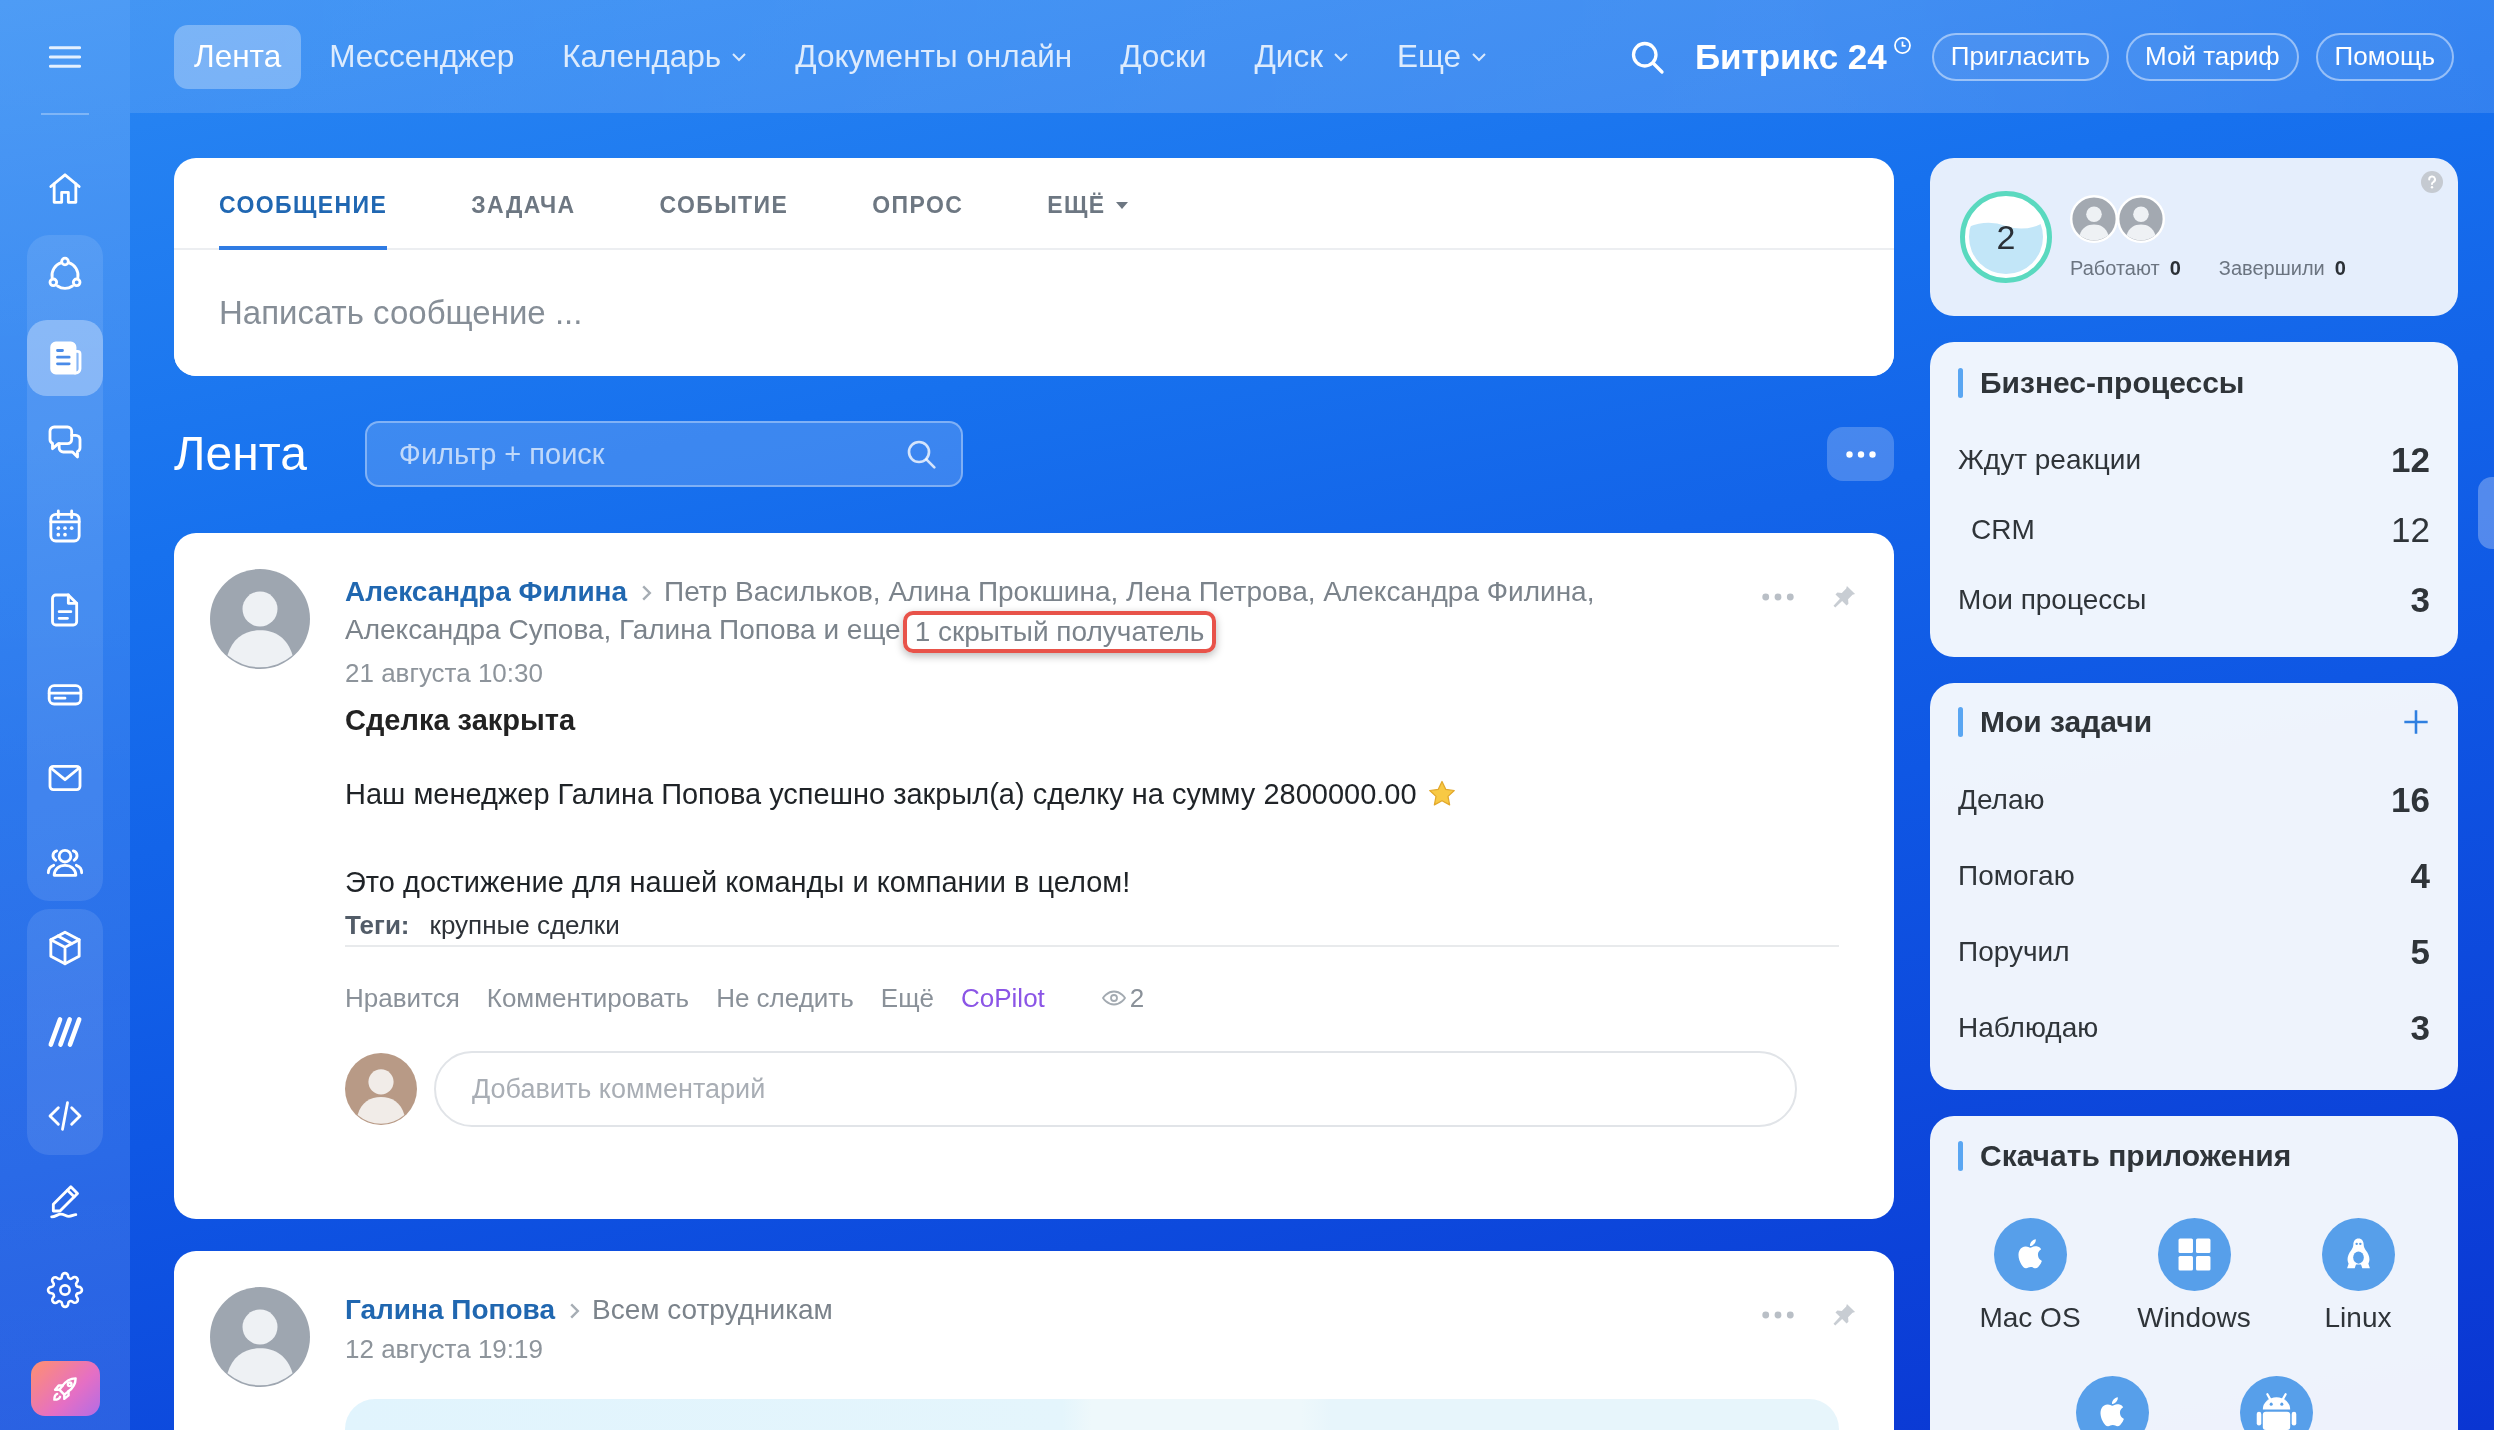 The image size is (2494, 1430). I want to click on composer-tab: ЗАДАЧА, so click(523, 204).